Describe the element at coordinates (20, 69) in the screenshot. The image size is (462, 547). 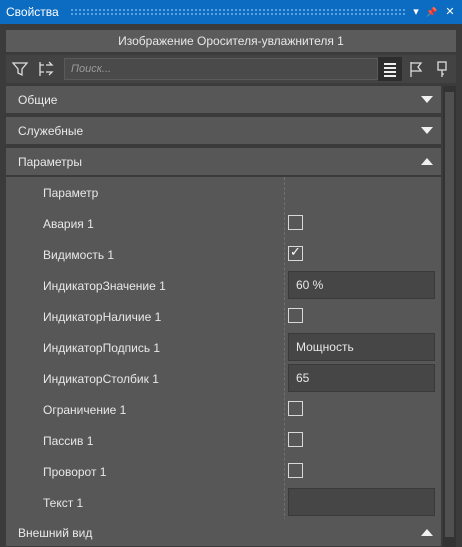
I see `filter-icon` at that location.